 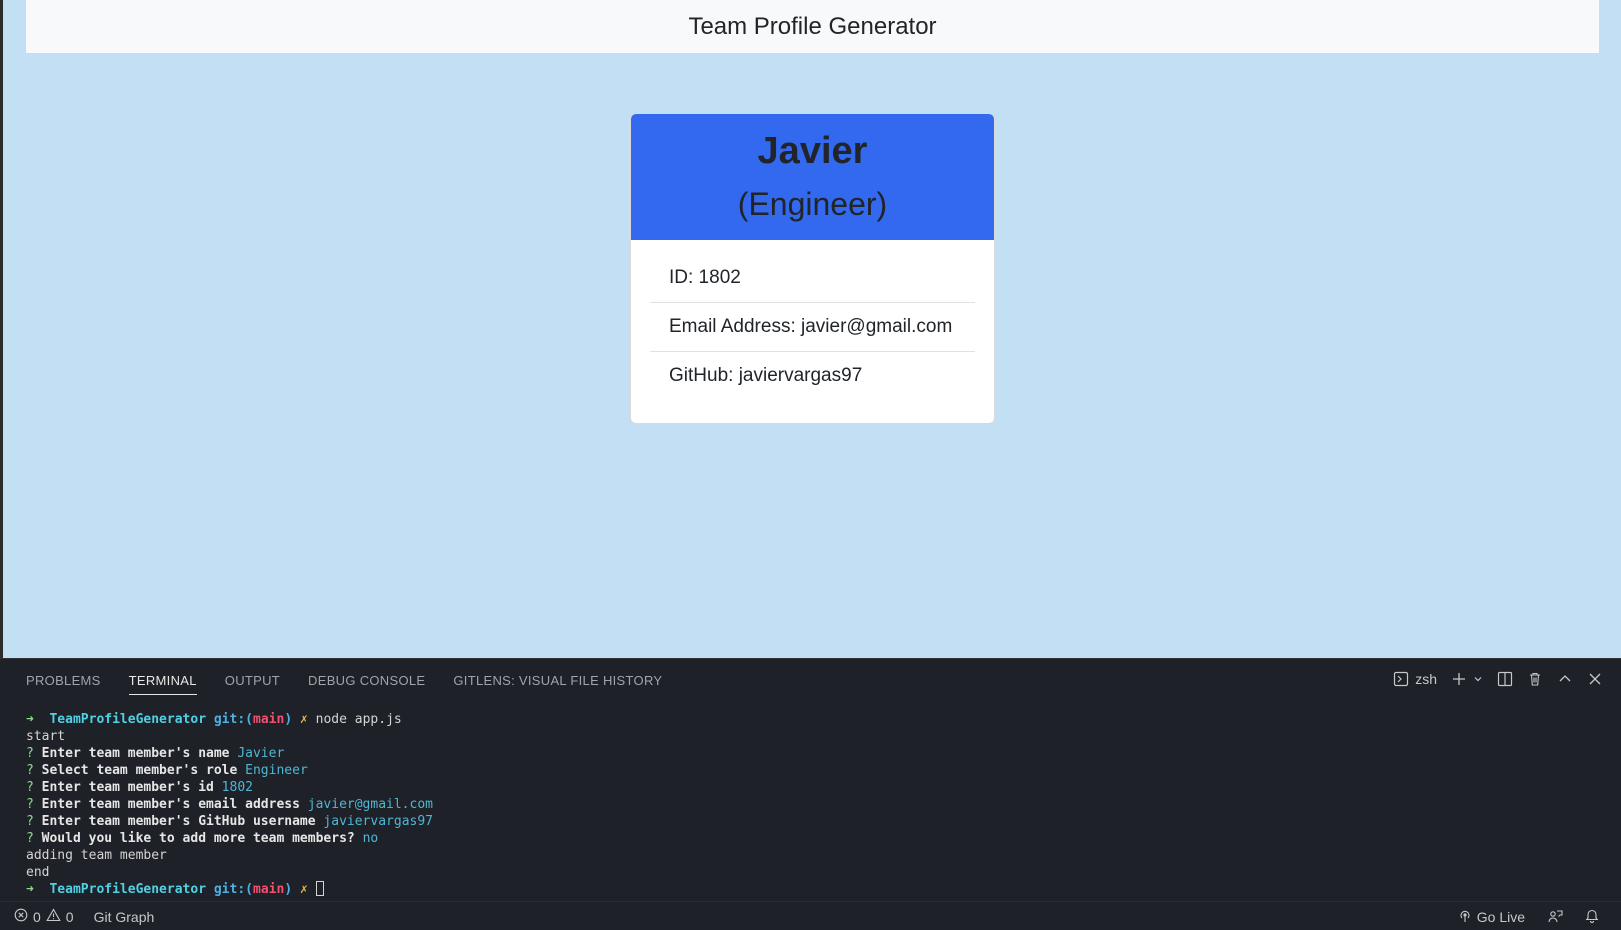 I want to click on problems-indicator: 0 0, so click(x=44, y=916).